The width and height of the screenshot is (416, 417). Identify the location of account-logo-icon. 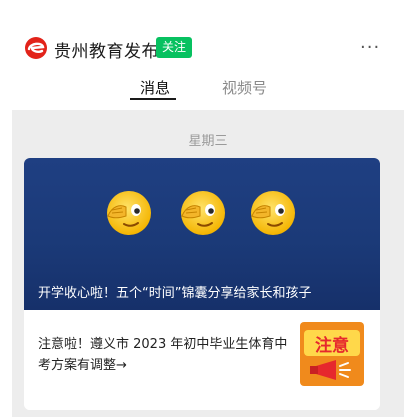
(36, 48).